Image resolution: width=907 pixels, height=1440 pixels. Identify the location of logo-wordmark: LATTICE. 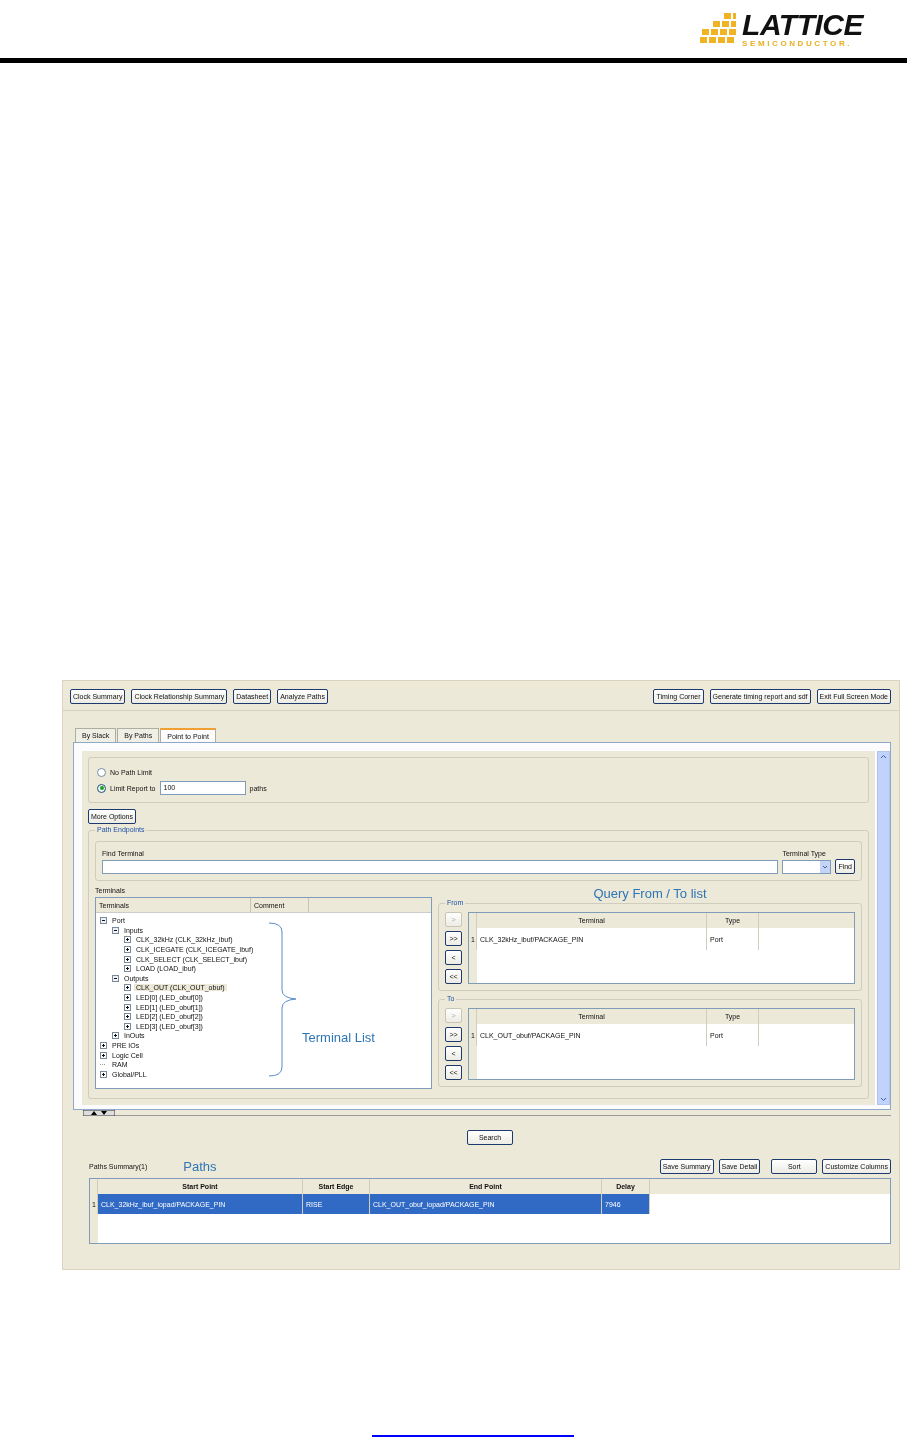
(802, 25).